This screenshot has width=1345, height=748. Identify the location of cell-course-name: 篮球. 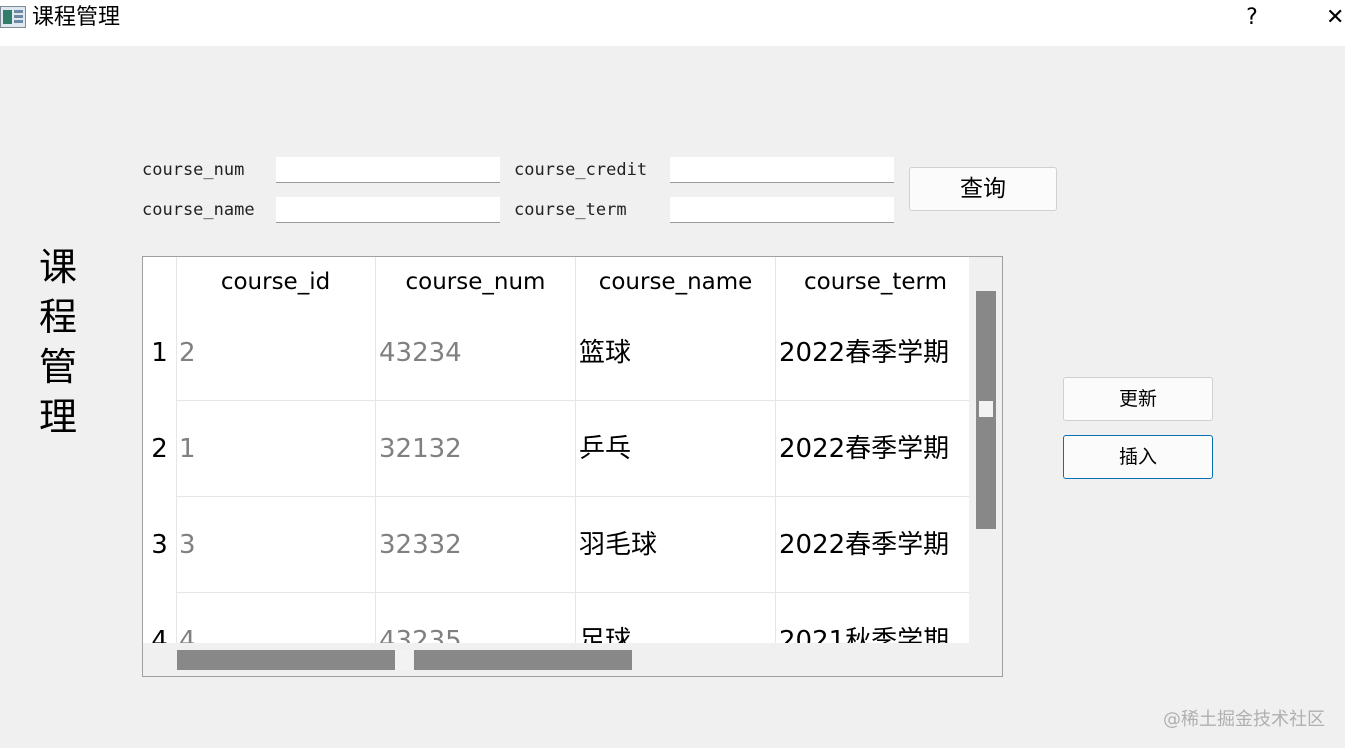
(676, 353).